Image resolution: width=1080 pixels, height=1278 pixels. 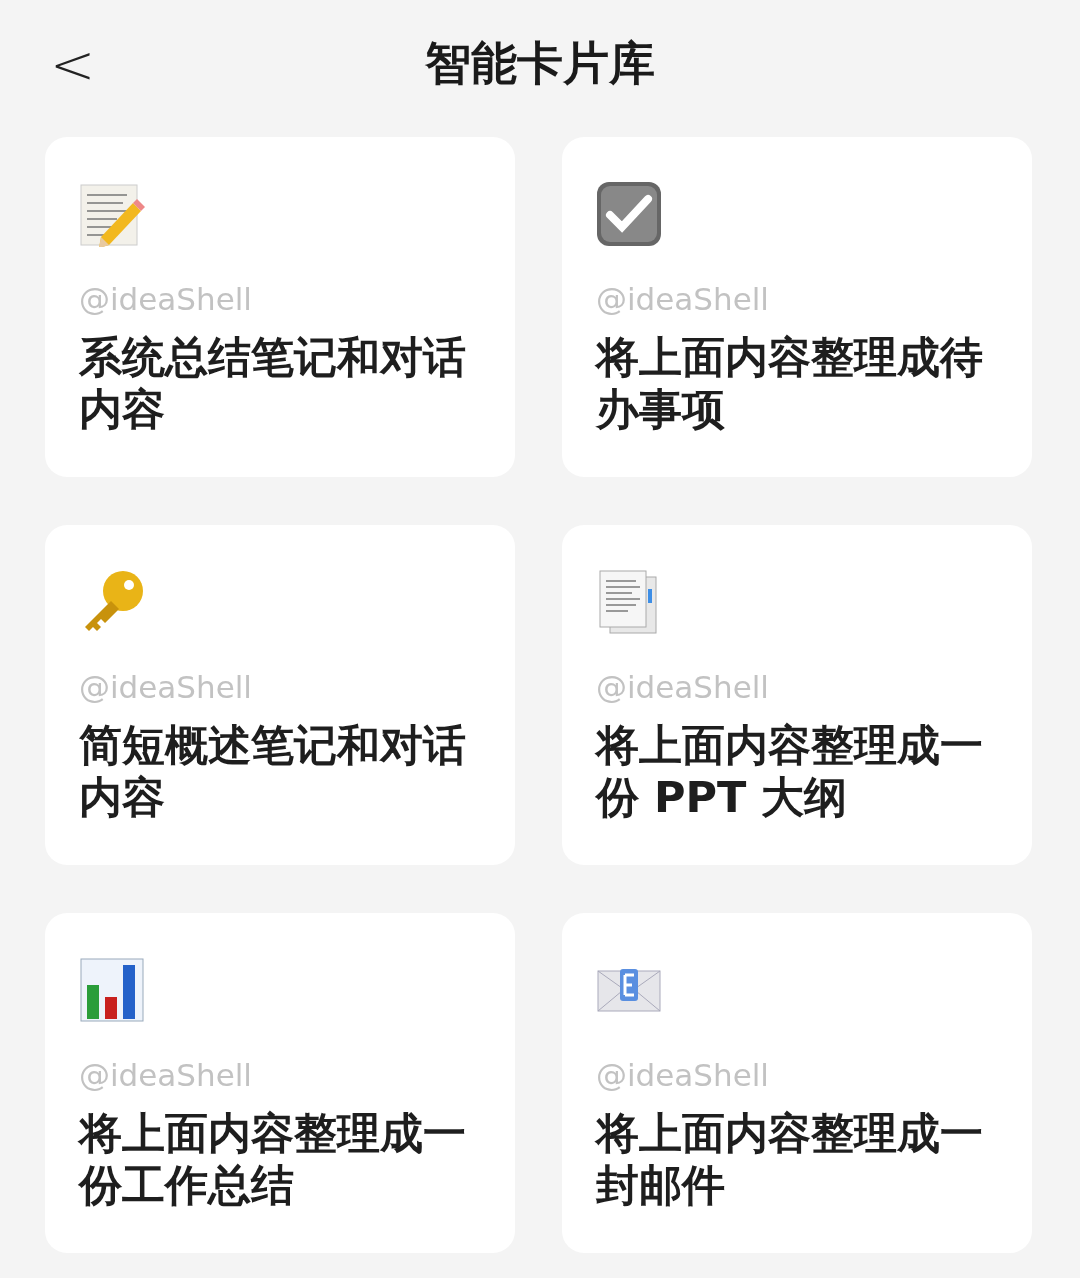 I want to click on prompt-card: @ideaShell 将上面内容整理成一份工作总结, so click(x=280, y=1083).